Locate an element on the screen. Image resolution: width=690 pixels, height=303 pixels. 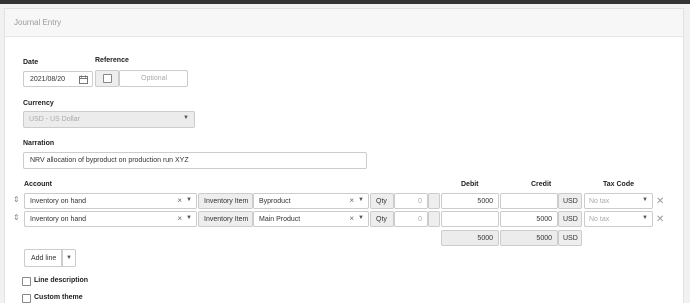
item-value: Main Product is located at coordinates (280, 219).